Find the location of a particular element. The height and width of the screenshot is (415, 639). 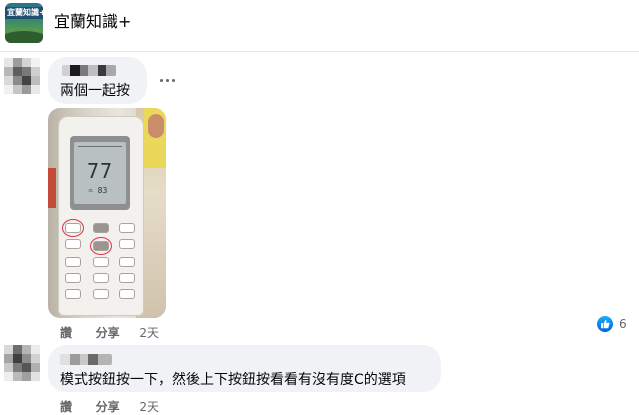

reaction-count: 6 is located at coordinates (623, 324).